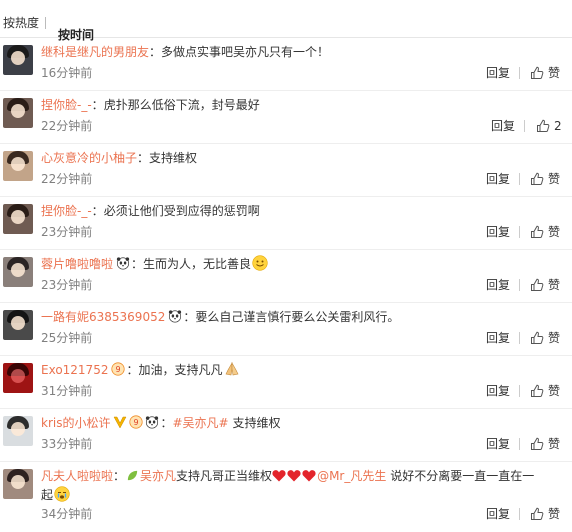  I want to click on comment-item: kris的小松许 ：#吴亦凡# 支持维权 33分钟前 回复 赞, so click(286, 435).